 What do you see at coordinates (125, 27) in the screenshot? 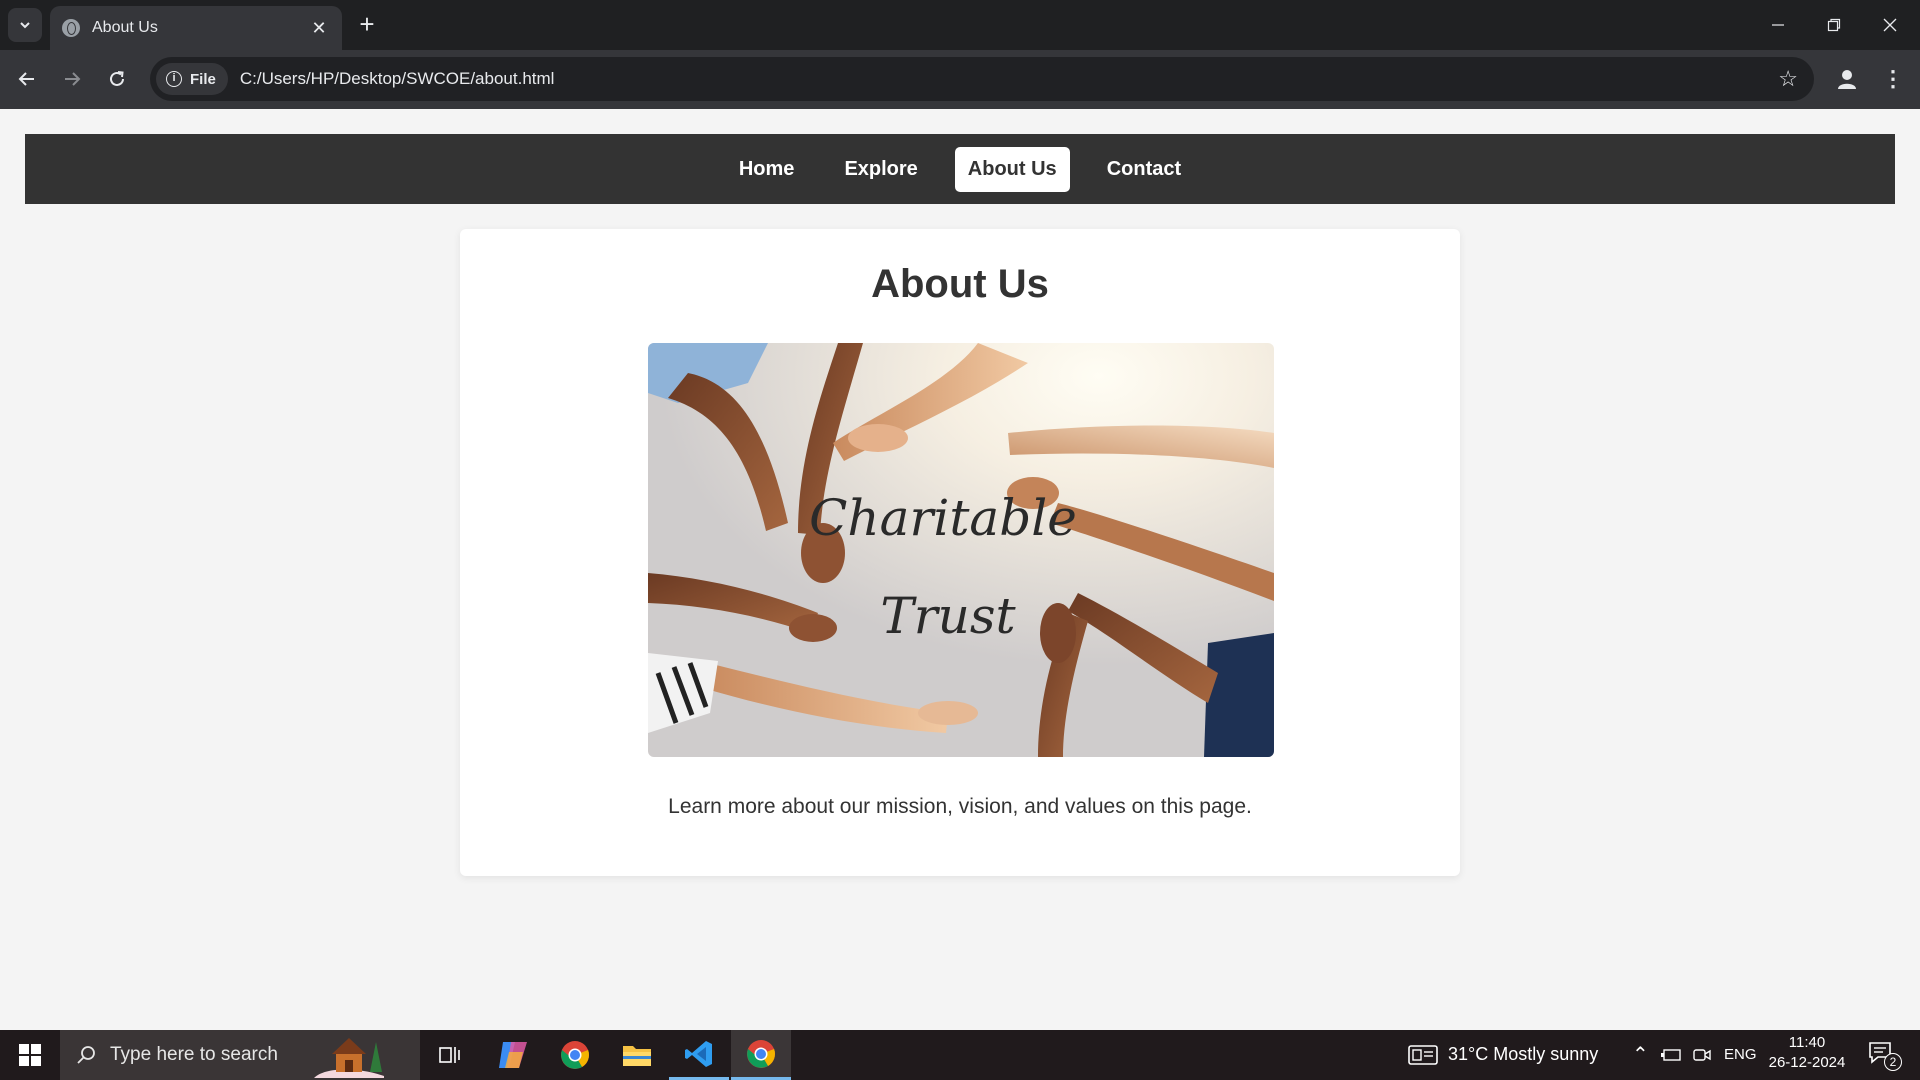
I see `tab-title: About Us` at bounding box center [125, 27].